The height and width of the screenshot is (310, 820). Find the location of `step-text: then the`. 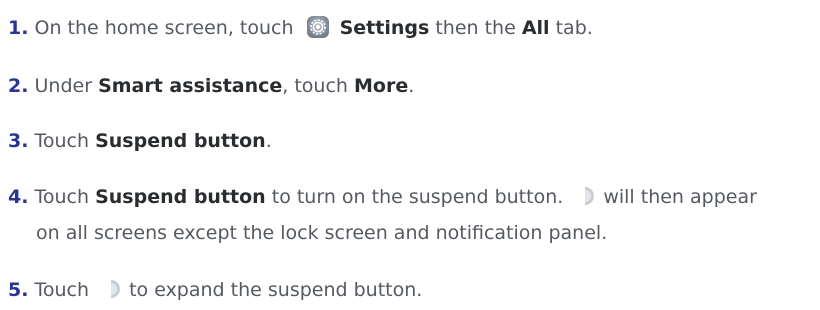

step-text: then the is located at coordinates (475, 28).